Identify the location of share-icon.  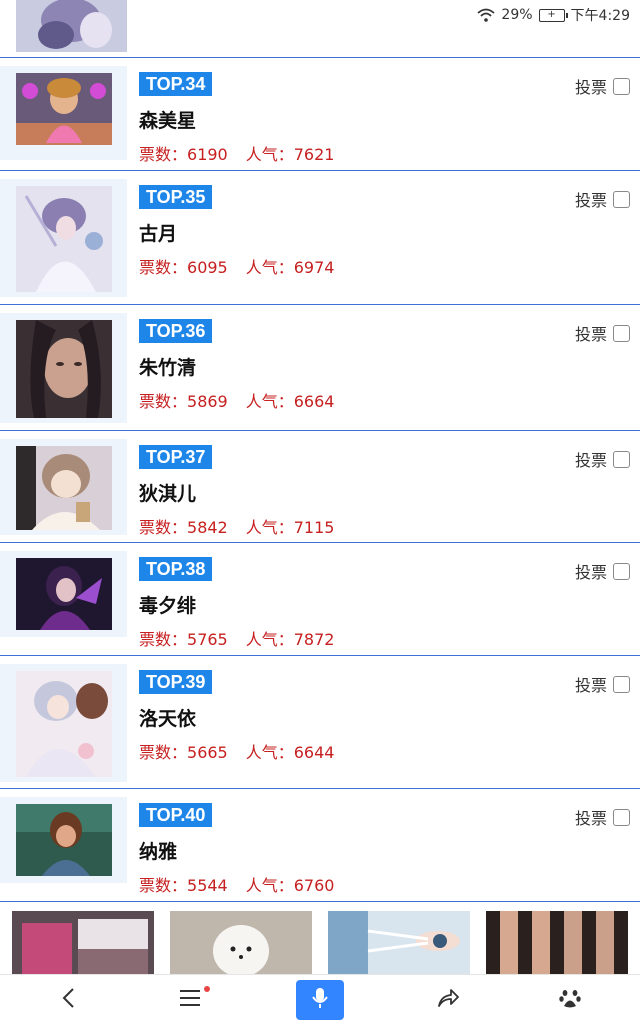
(448, 1000).